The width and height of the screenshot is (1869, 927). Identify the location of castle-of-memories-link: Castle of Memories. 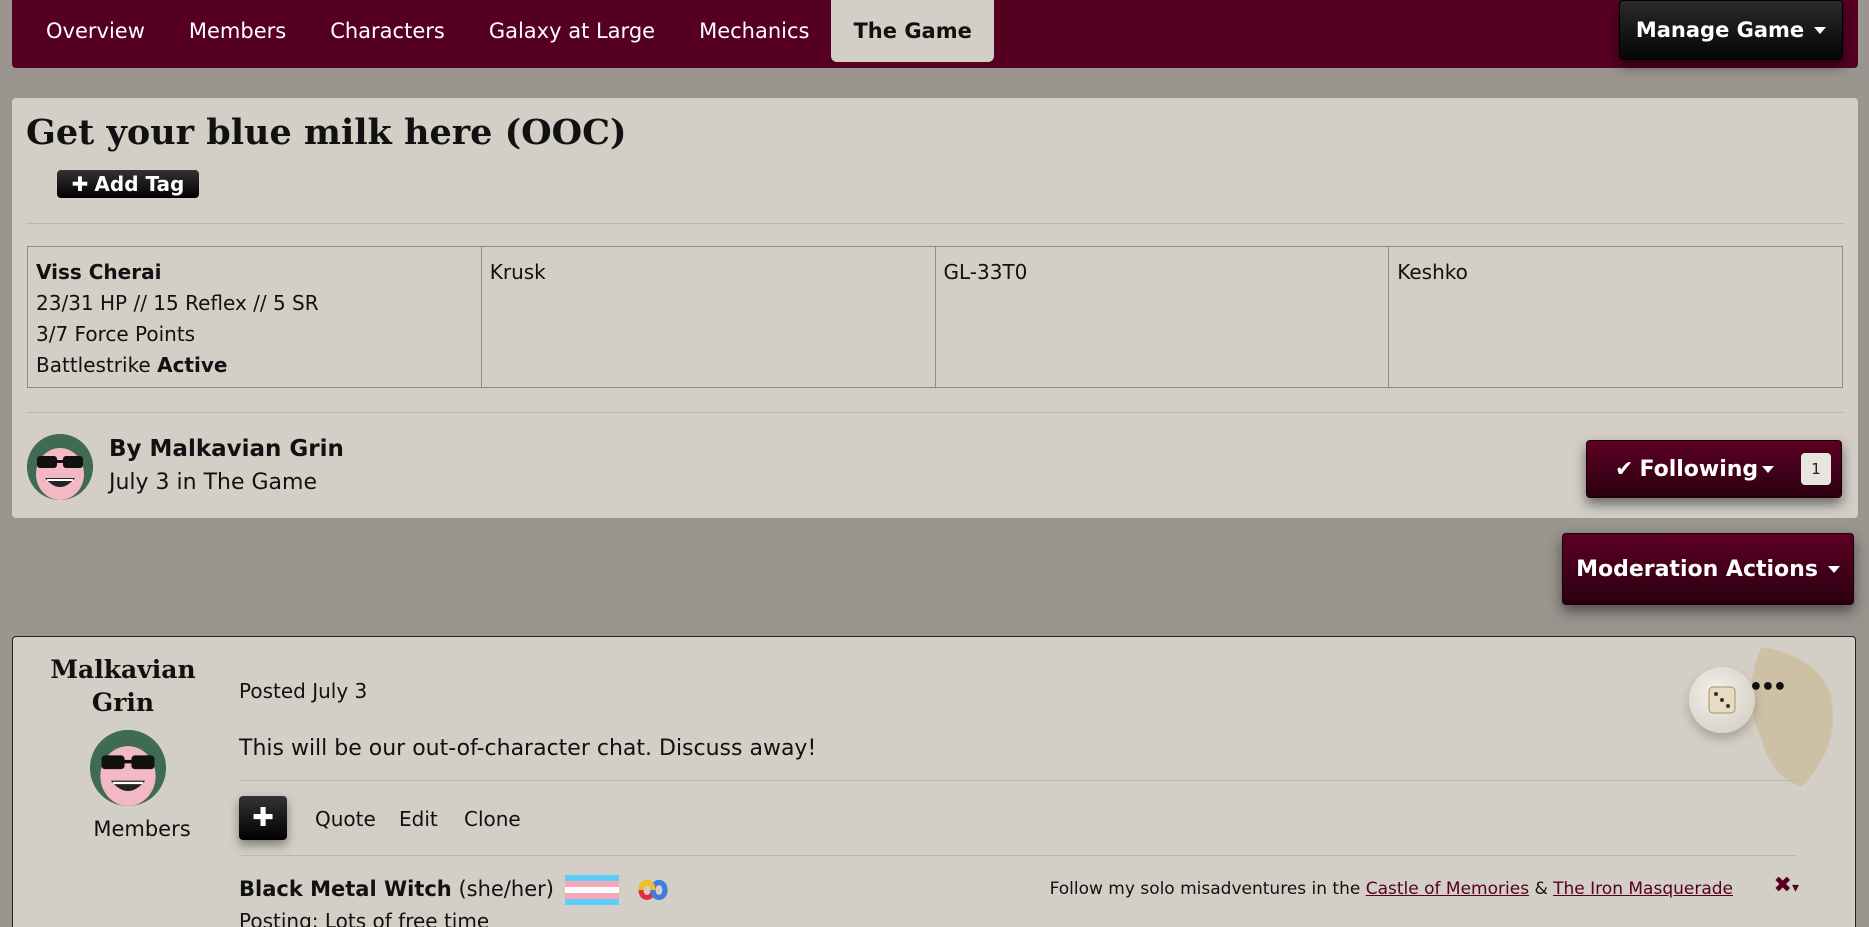
(1447, 889).